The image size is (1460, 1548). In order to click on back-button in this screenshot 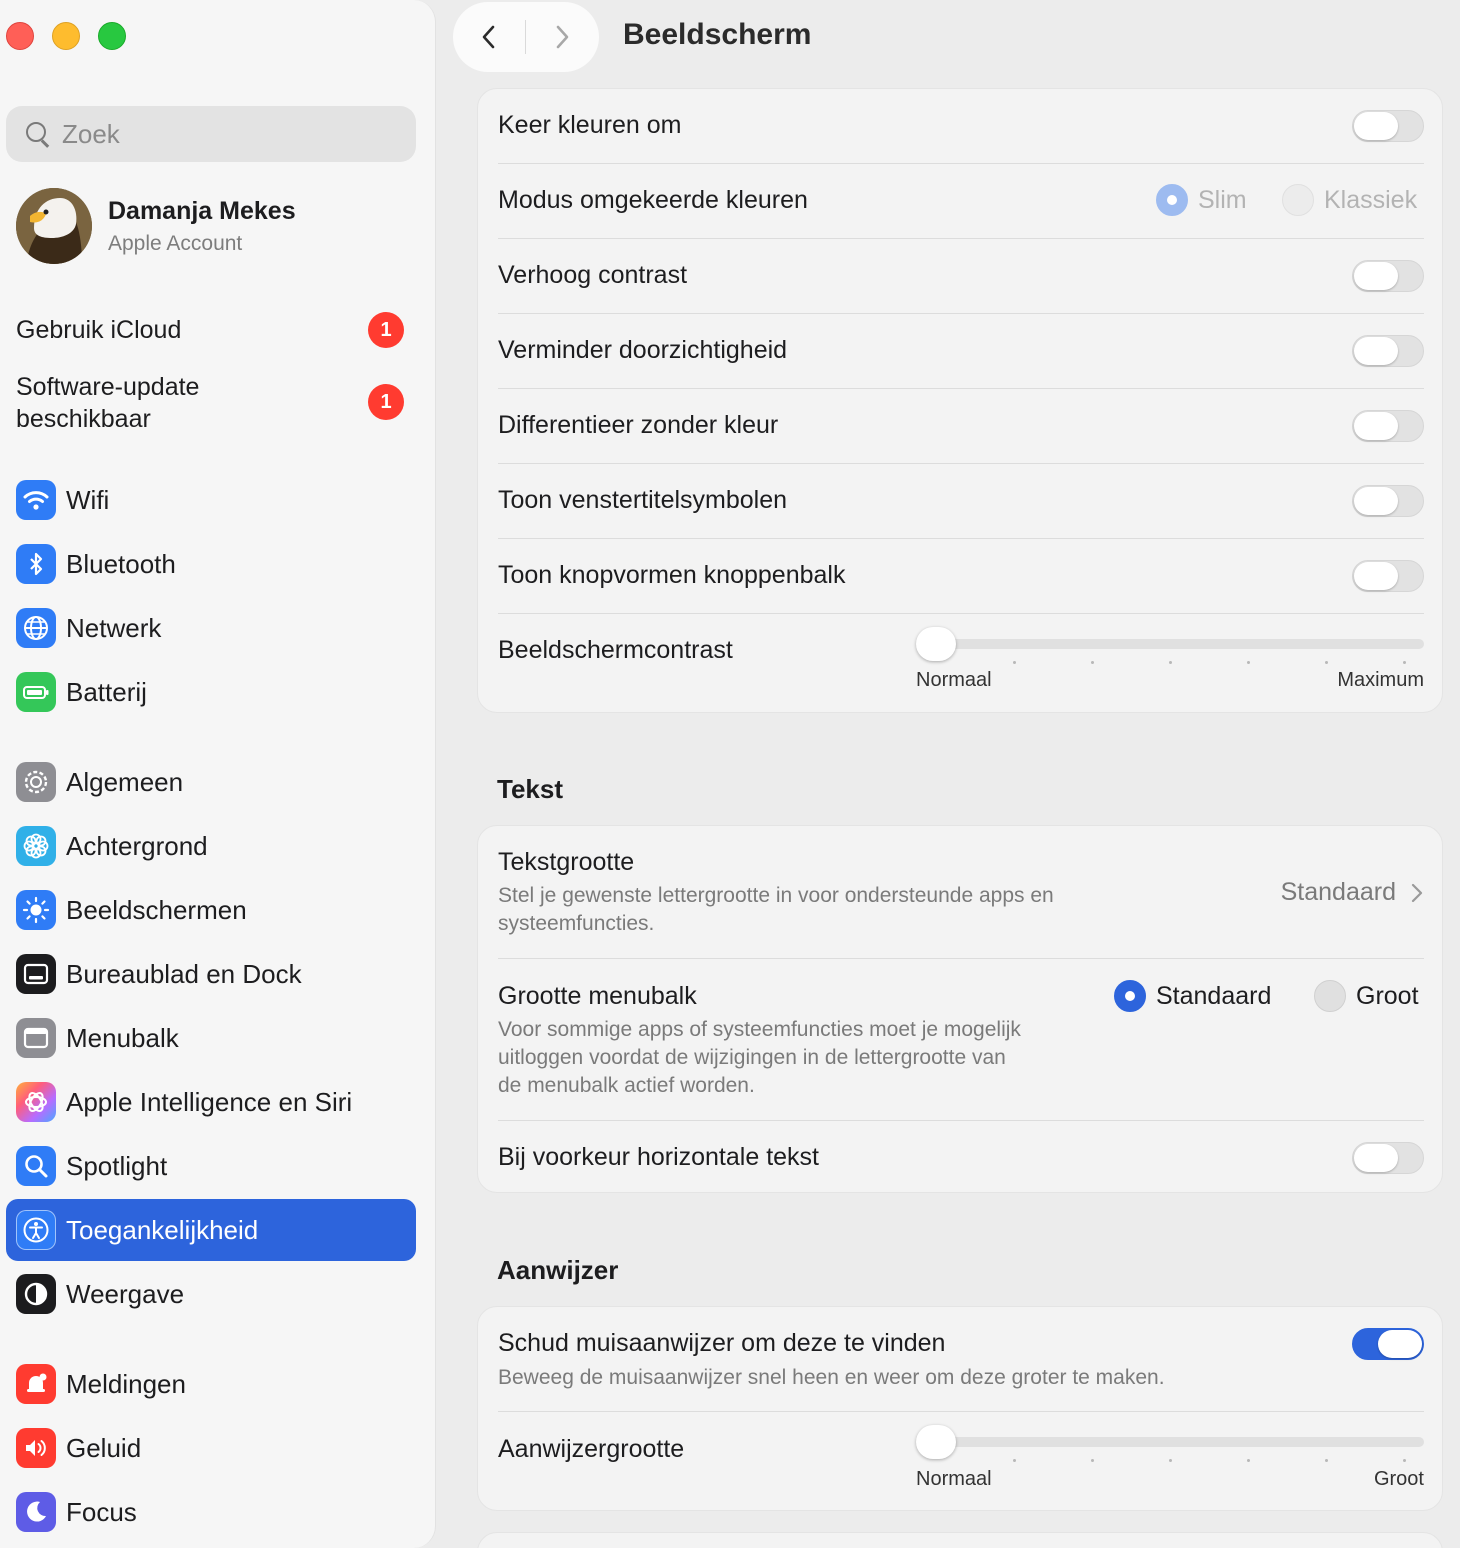, I will do `click(489, 37)`.